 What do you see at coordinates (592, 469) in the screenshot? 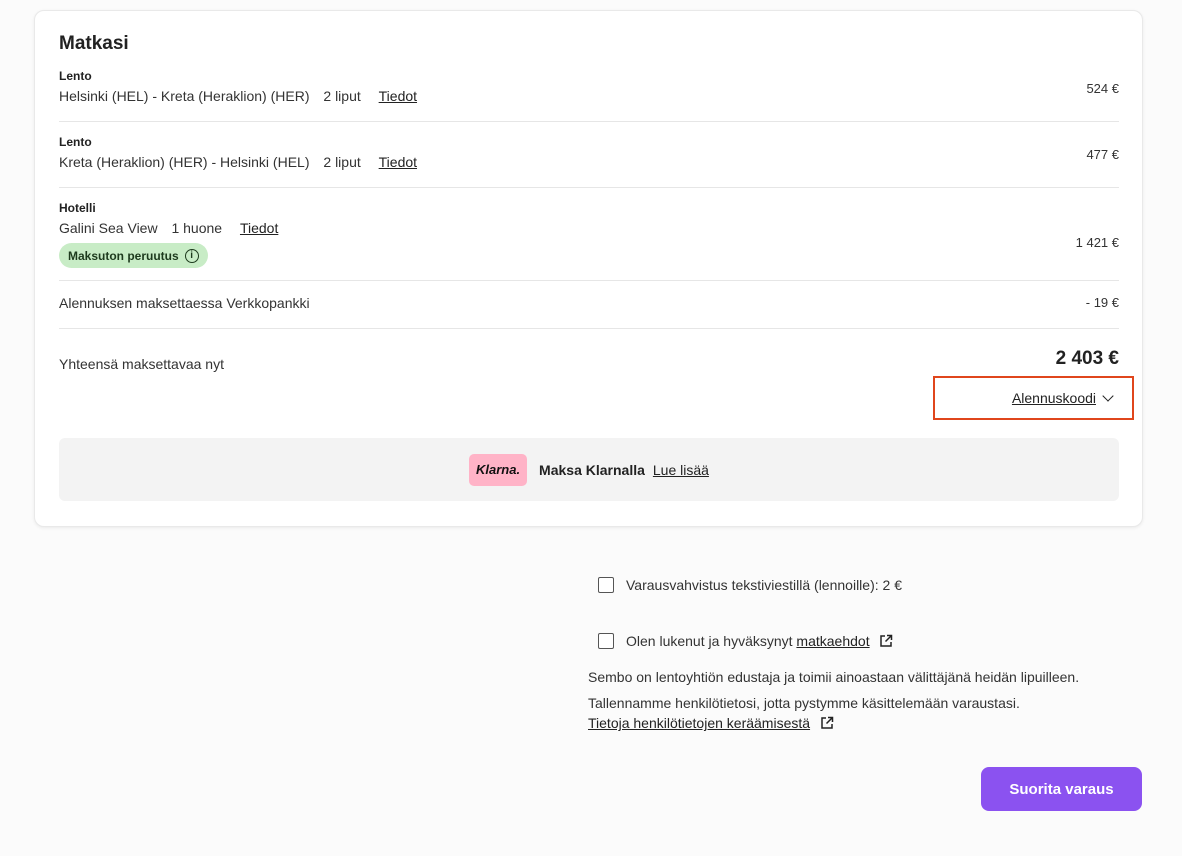
I see `klarna-text: Maksa Klarnalla` at bounding box center [592, 469].